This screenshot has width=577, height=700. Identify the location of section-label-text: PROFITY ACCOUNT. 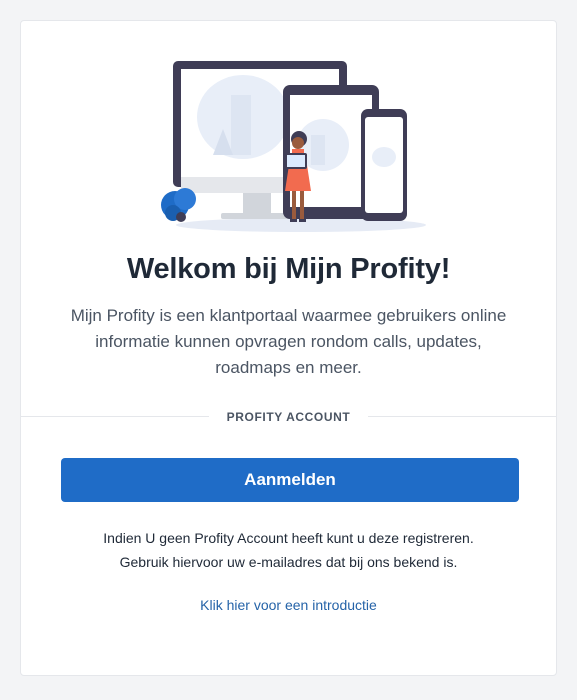
(288, 417).